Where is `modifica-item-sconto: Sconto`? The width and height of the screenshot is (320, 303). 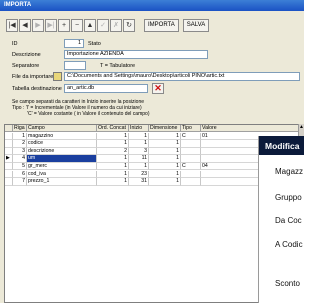
modifica-item-sconto: Sconto is located at coordinates (287, 283).